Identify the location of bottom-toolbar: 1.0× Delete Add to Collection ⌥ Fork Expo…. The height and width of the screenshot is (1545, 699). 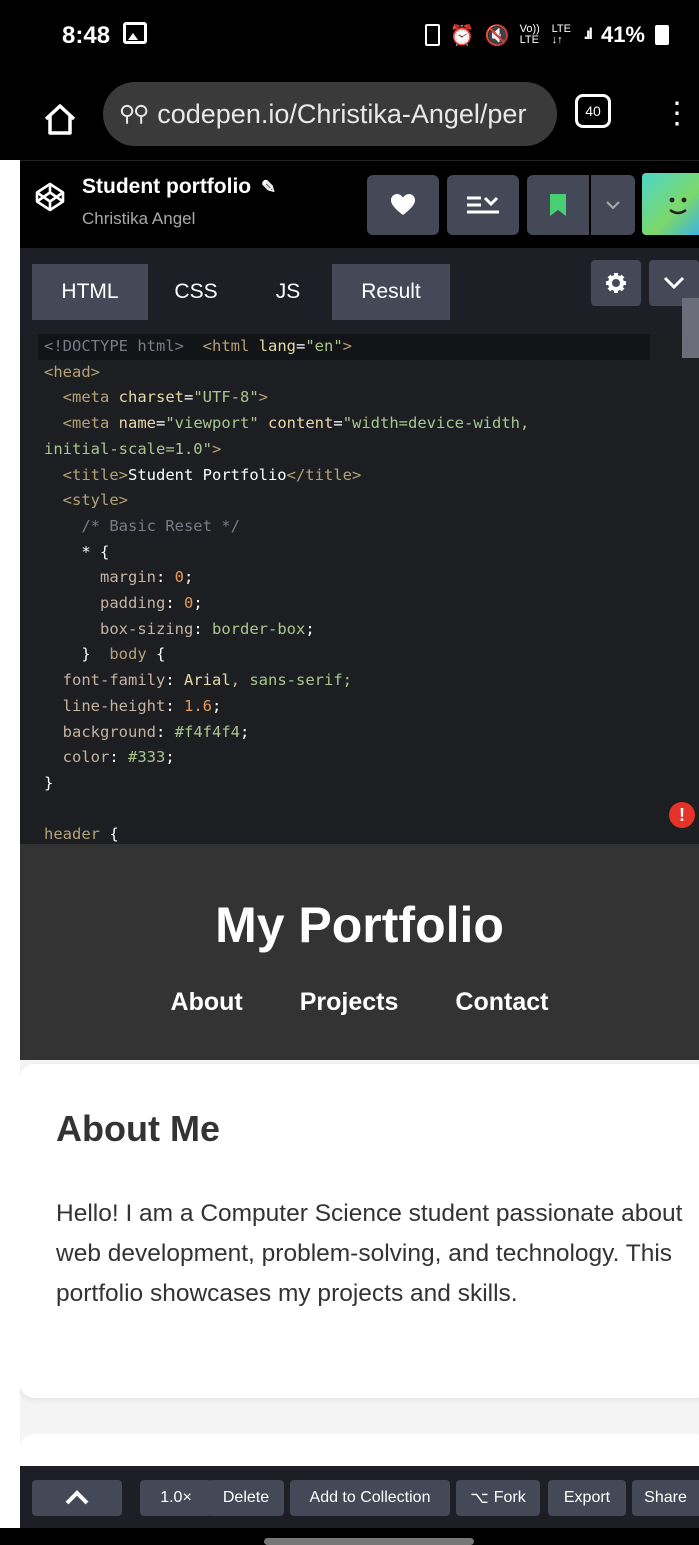
(359, 1497).